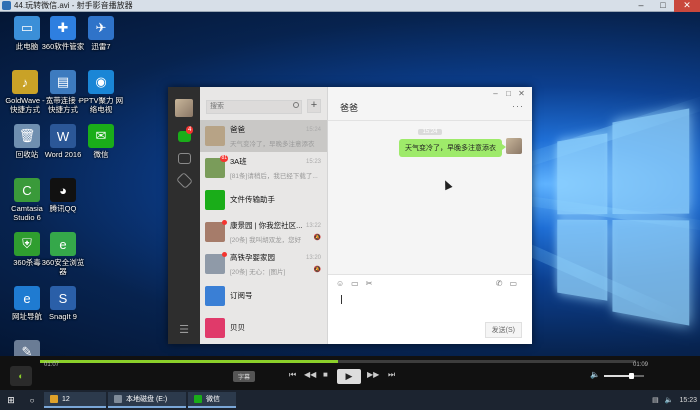 The width and height of the screenshot is (700, 410). What do you see at coordinates (63, 208) in the screenshot?
I see `desktop-icon-label: 腾讯QQ` at bounding box center [63, 208].